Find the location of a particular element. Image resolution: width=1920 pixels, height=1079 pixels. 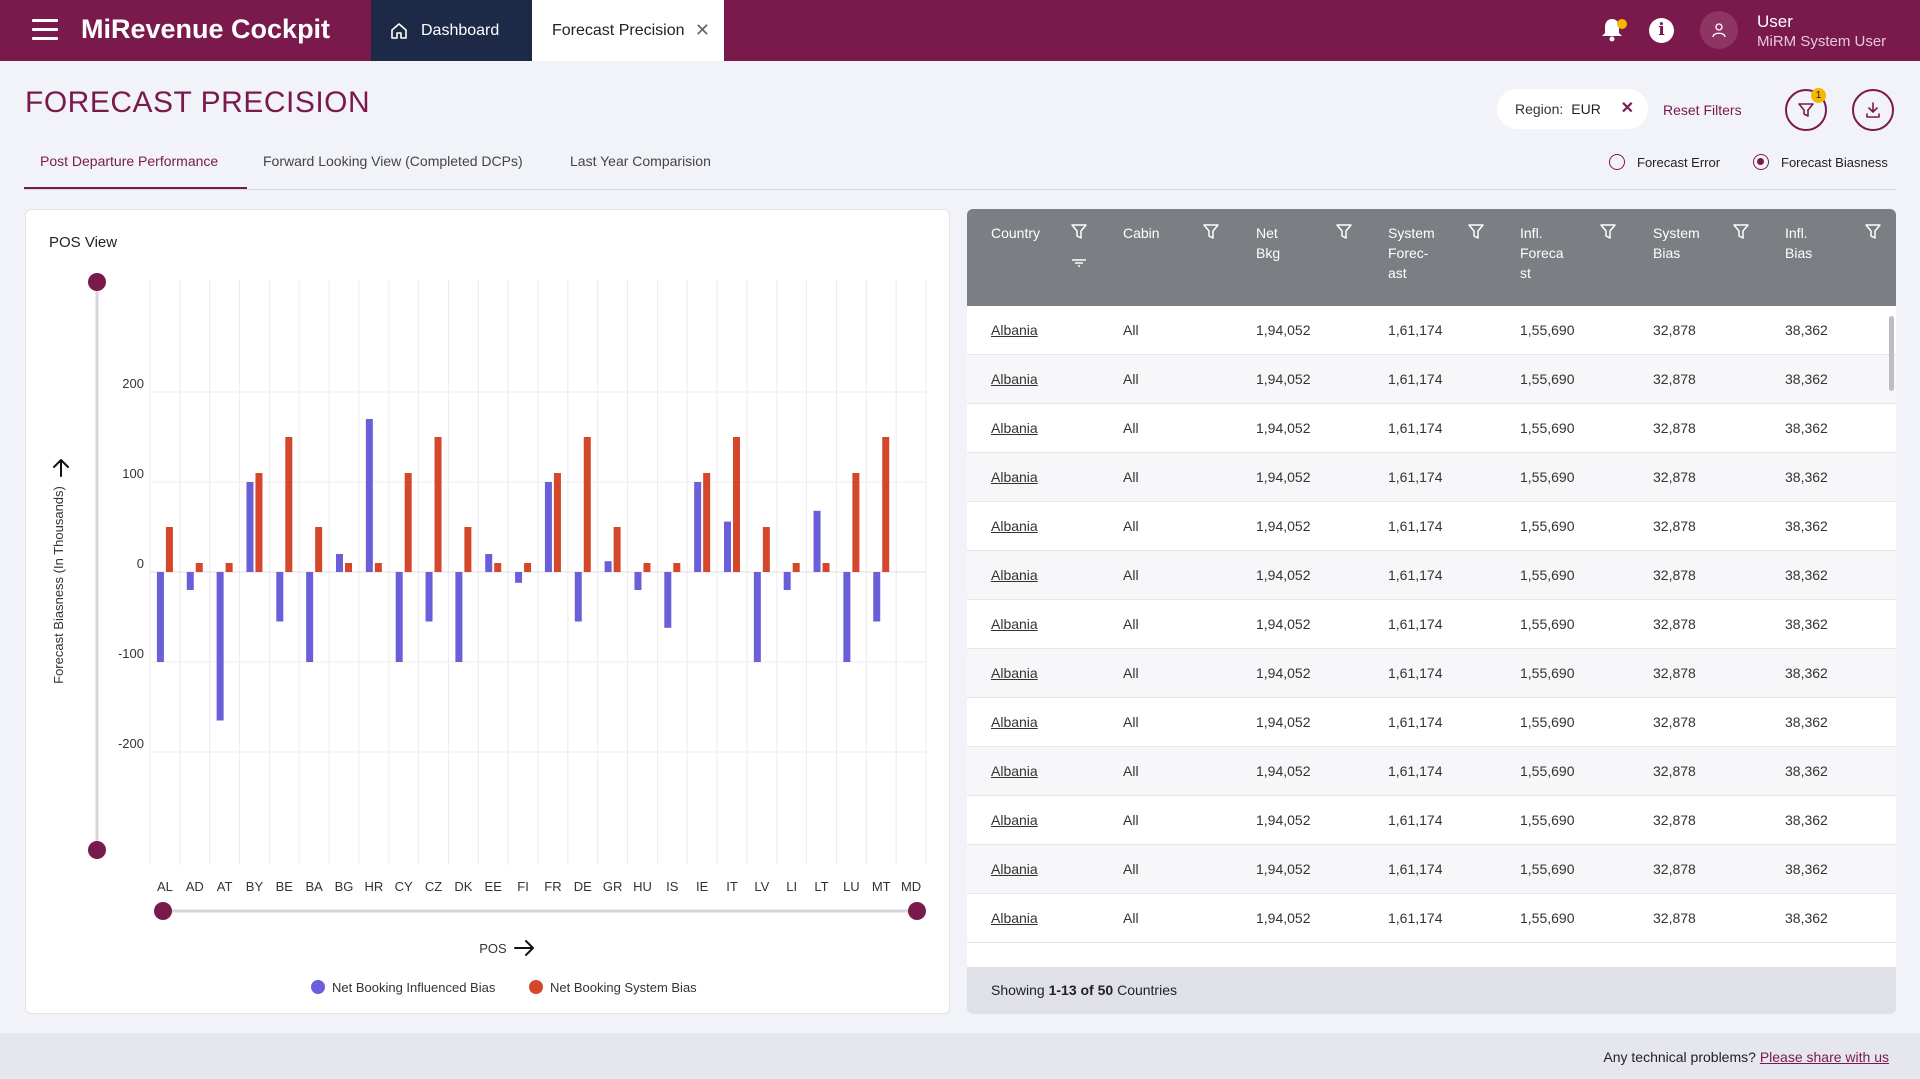

sort-icon is located at coordinates (1079, 263).